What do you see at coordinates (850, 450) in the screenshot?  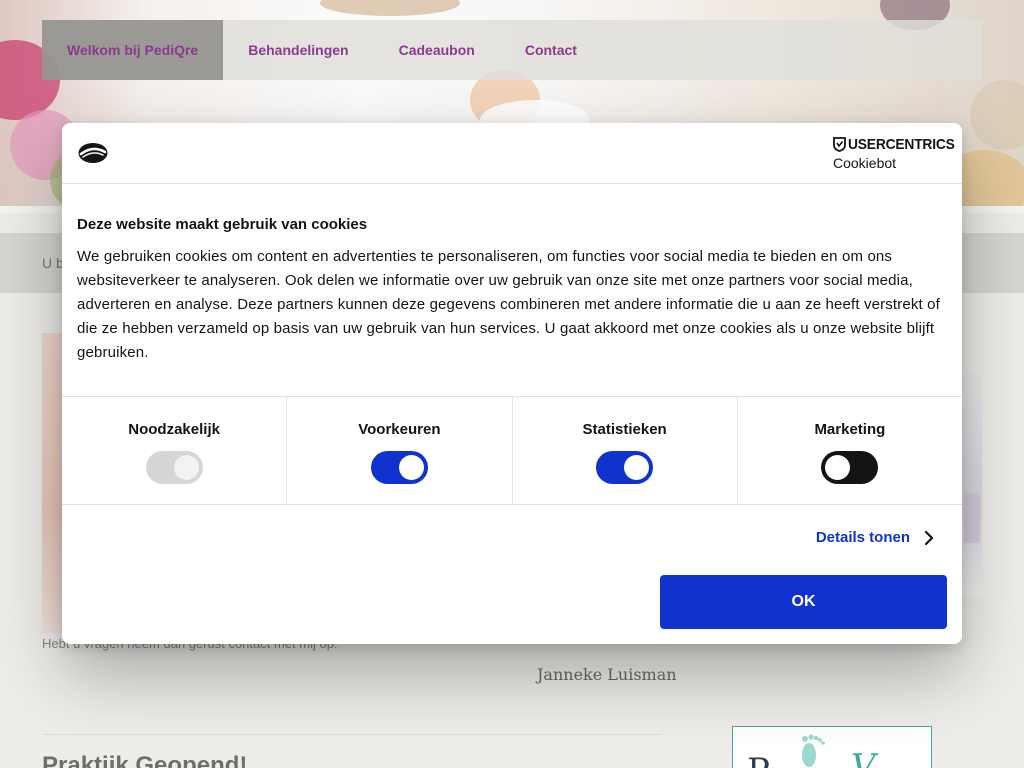 I see `toggle-cell-marketing: Marketing` at bounding box center [850, 450].